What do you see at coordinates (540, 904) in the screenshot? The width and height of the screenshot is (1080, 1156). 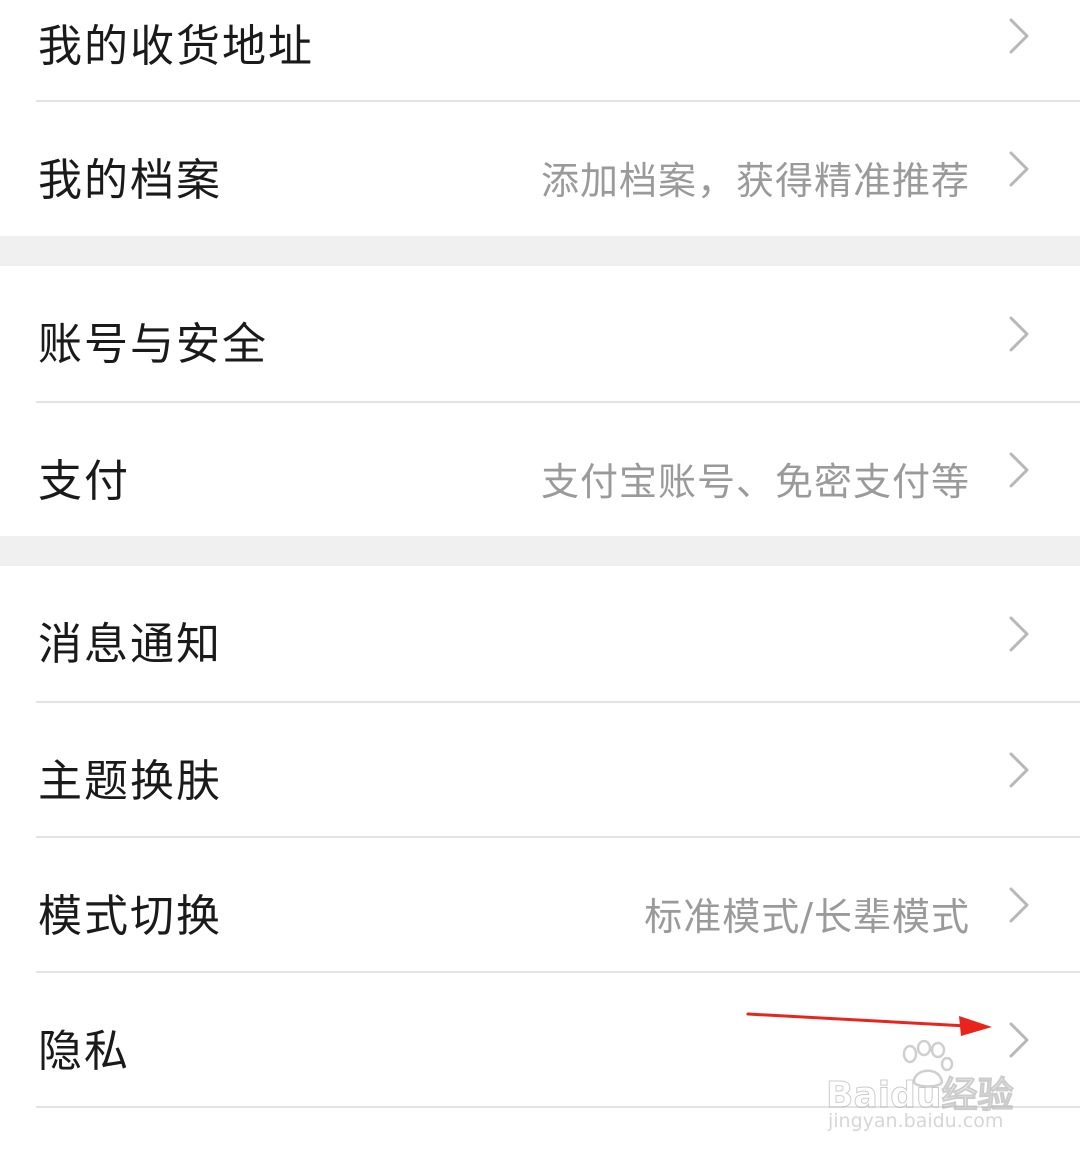 I see `settings-item-mode-switch: 模式切换 标准模式/长辈模式` at bounding box center [540, 904].